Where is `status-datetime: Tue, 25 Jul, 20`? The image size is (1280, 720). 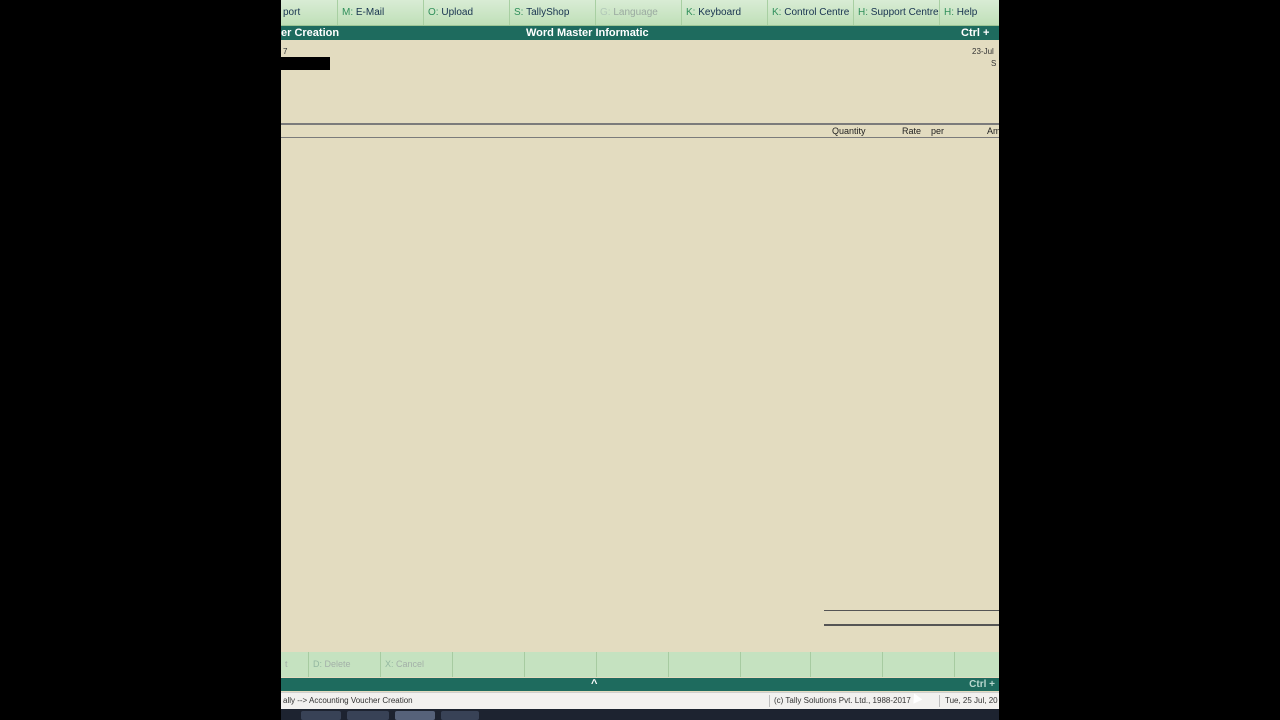 status-datetime: Tue, 25 Jul, 20 is located at coordinates (971, 700).